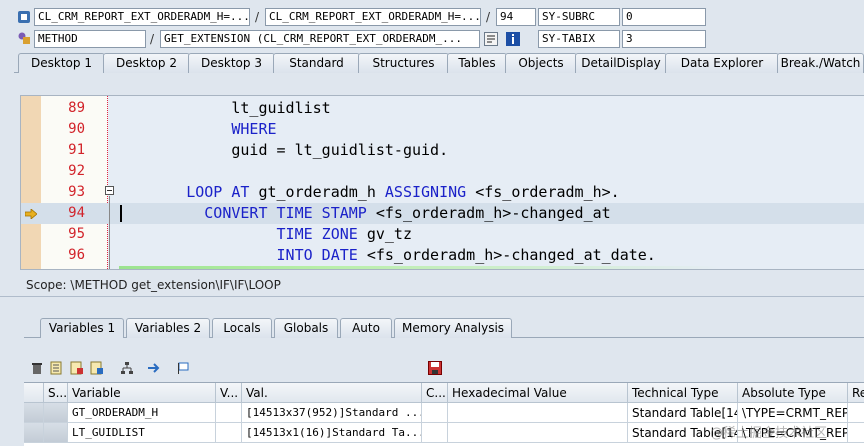 The image size is (864, 446). Describe the element at coordinates (579, 39) in the screenshot. I see `sy-tabix-label: SY-TABIX` at that location.